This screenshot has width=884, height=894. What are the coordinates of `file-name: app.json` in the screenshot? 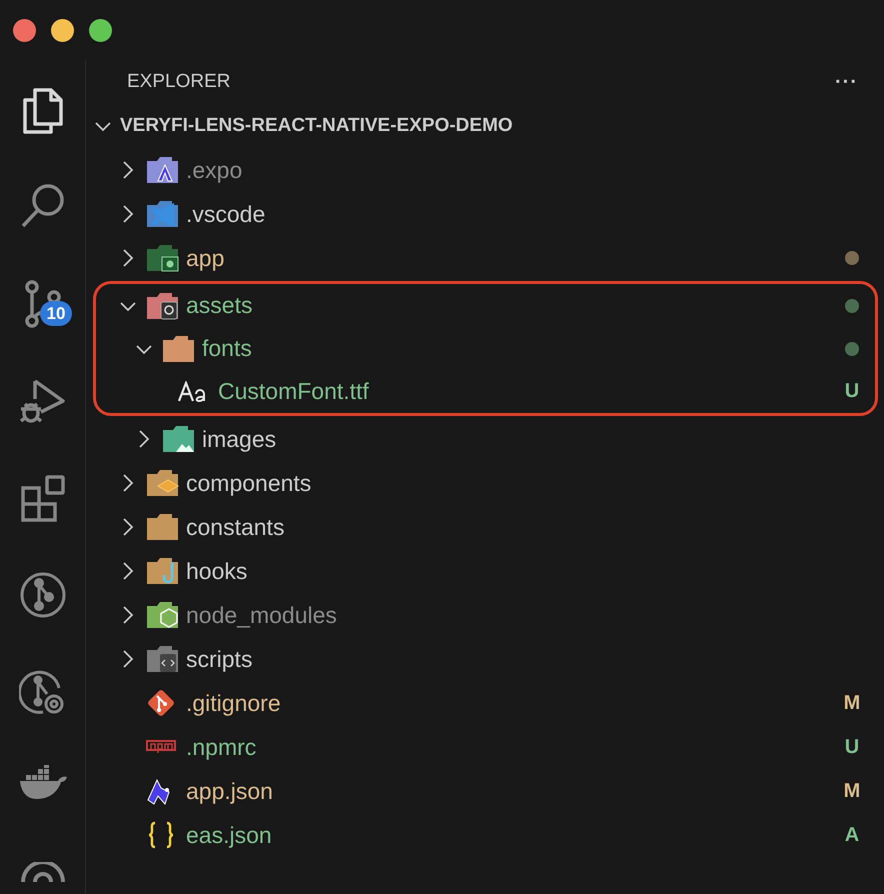 It's located at (230, 791).